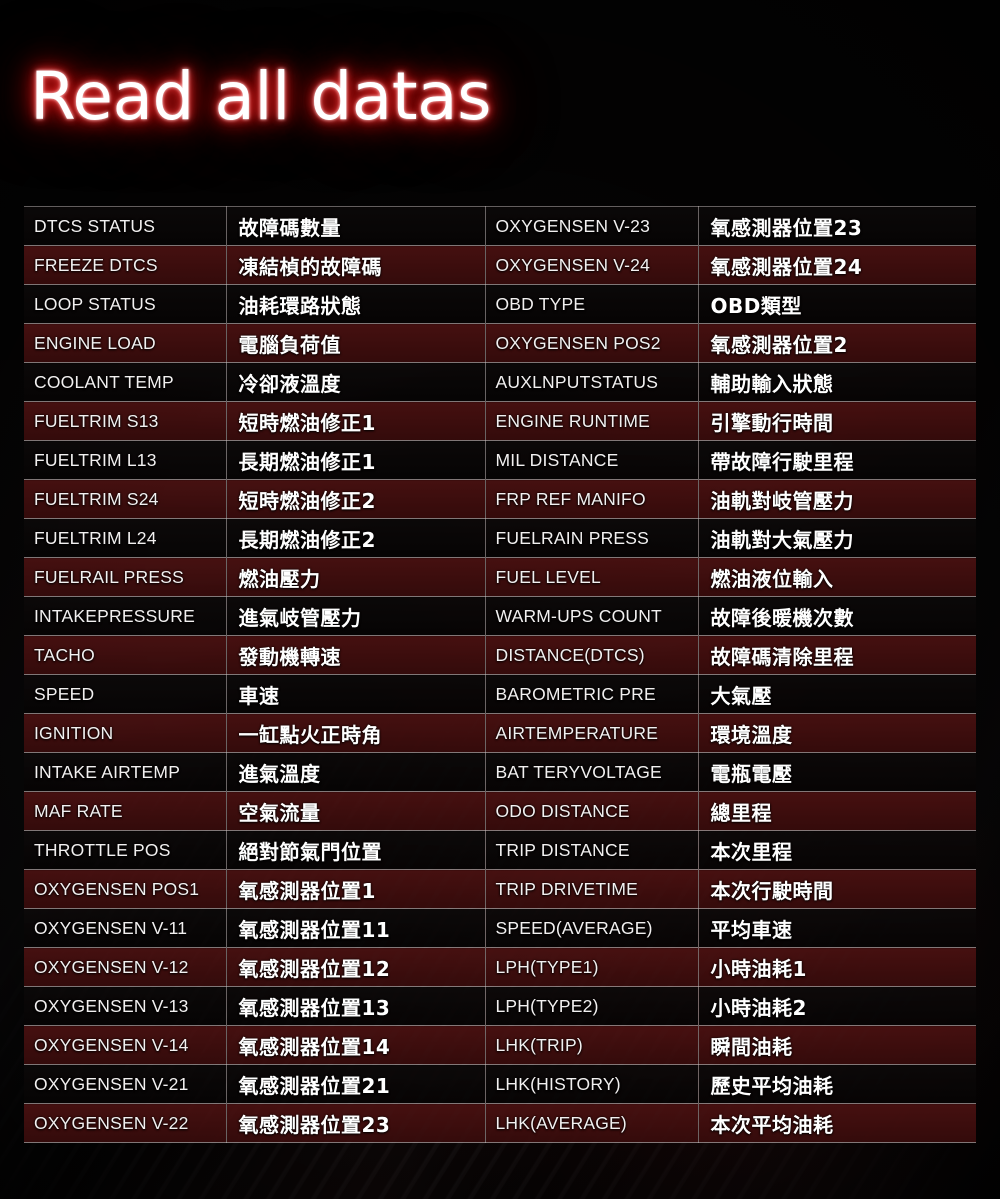  Describe the element at coordinates (125, 772) in the screenshot. I see `cell-pid-left: INTAKE AIRTEMP` at that location.